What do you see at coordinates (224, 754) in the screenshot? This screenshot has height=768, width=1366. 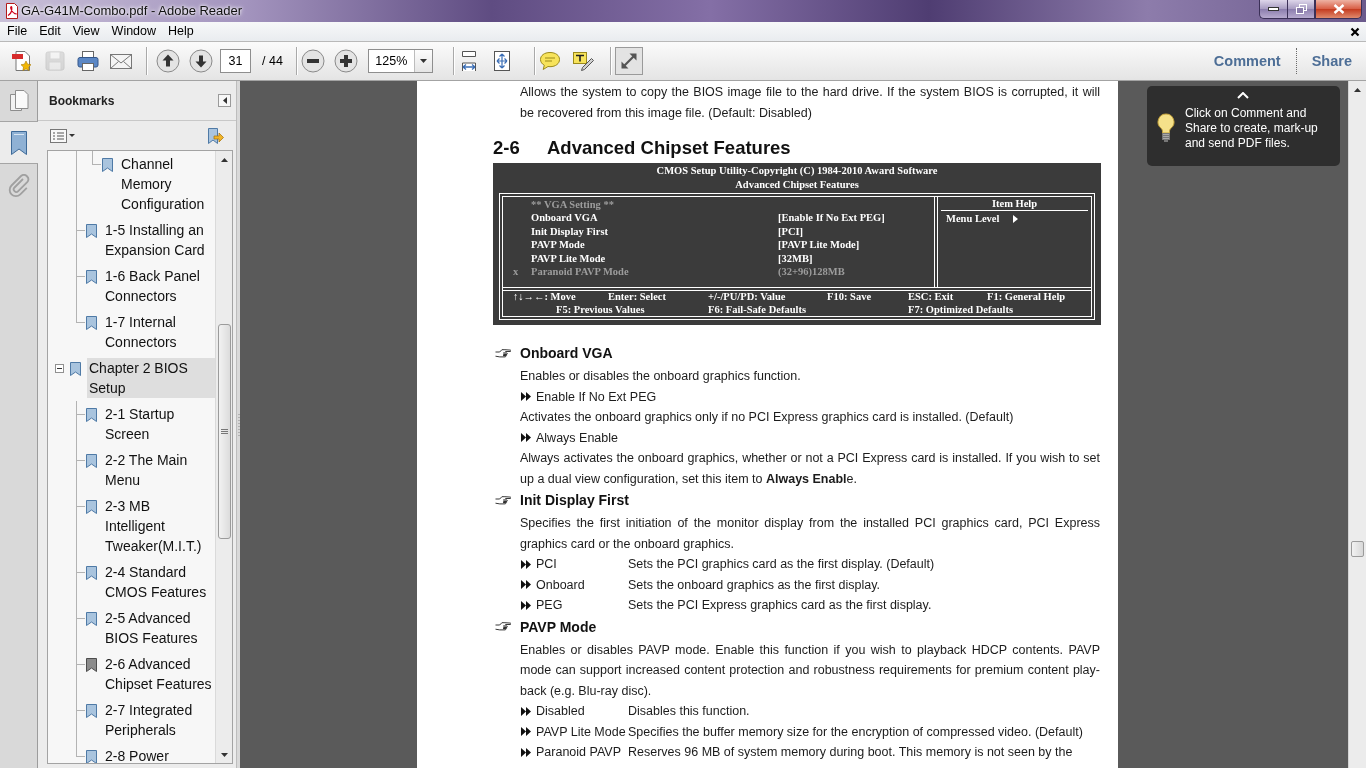 I see `triangle-down-icon` at bounding box center [224, 754].